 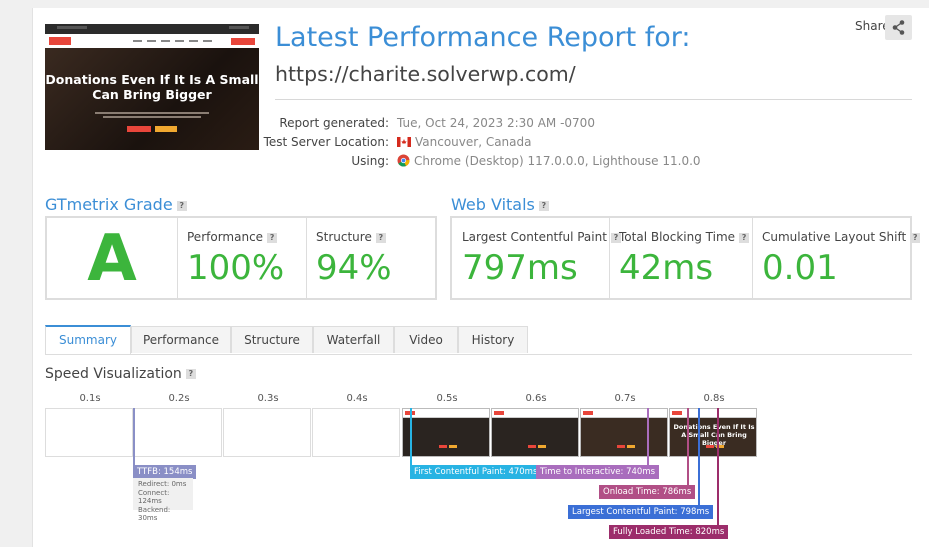 I want to click on structure-cell: Structure? 94%, so click(x=370, y=258).